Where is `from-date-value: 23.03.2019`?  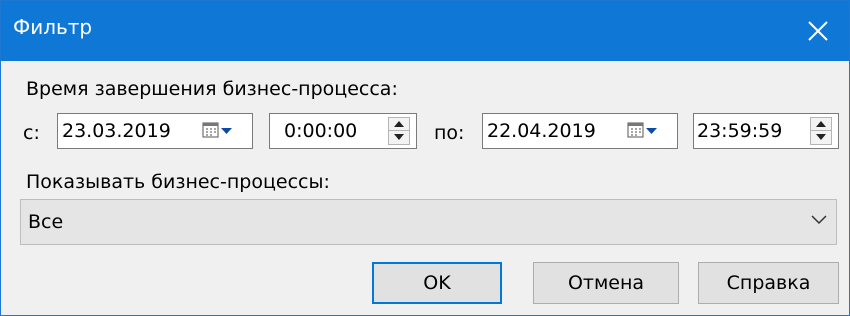 from-date-value: 23.03.2019 is located at coordinates (116, 131).